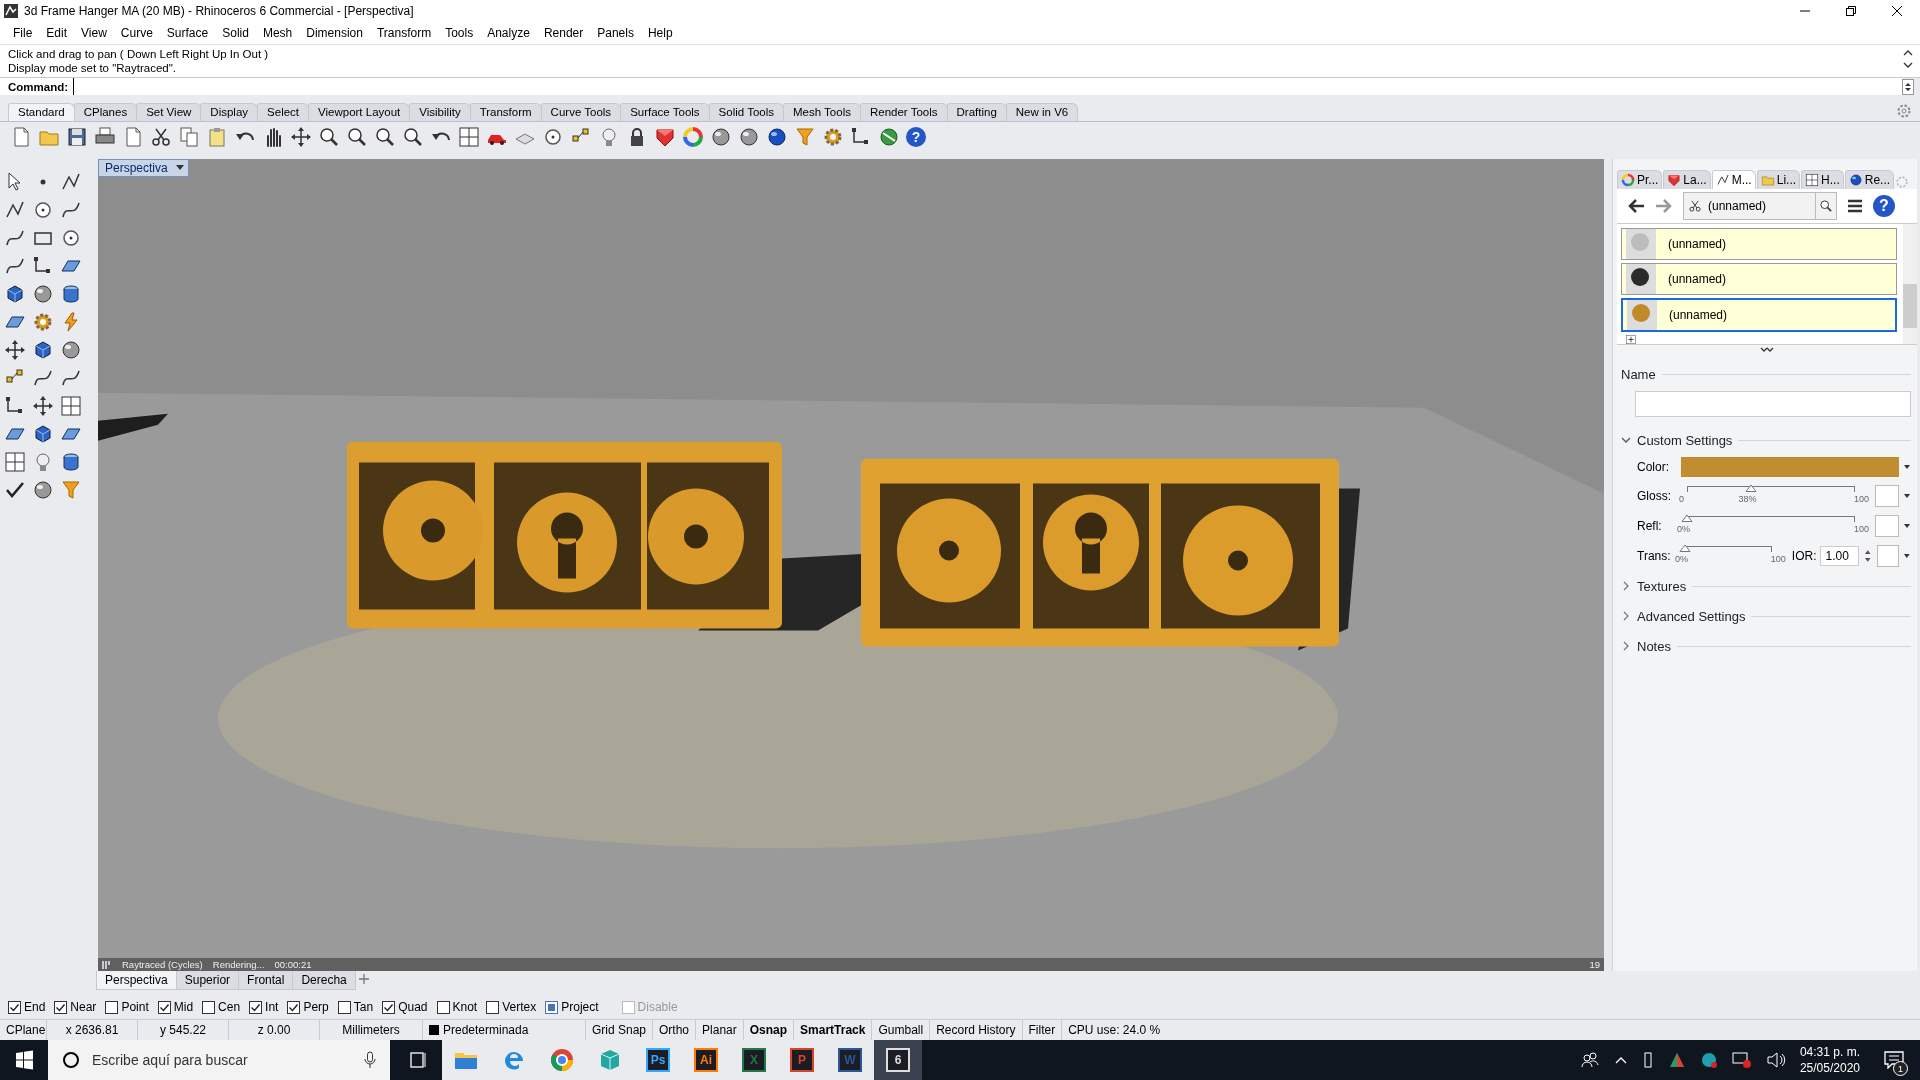 The width and height of the screenshot is (1920, 1080). I want to click on shield-icon, so click(665, 137).